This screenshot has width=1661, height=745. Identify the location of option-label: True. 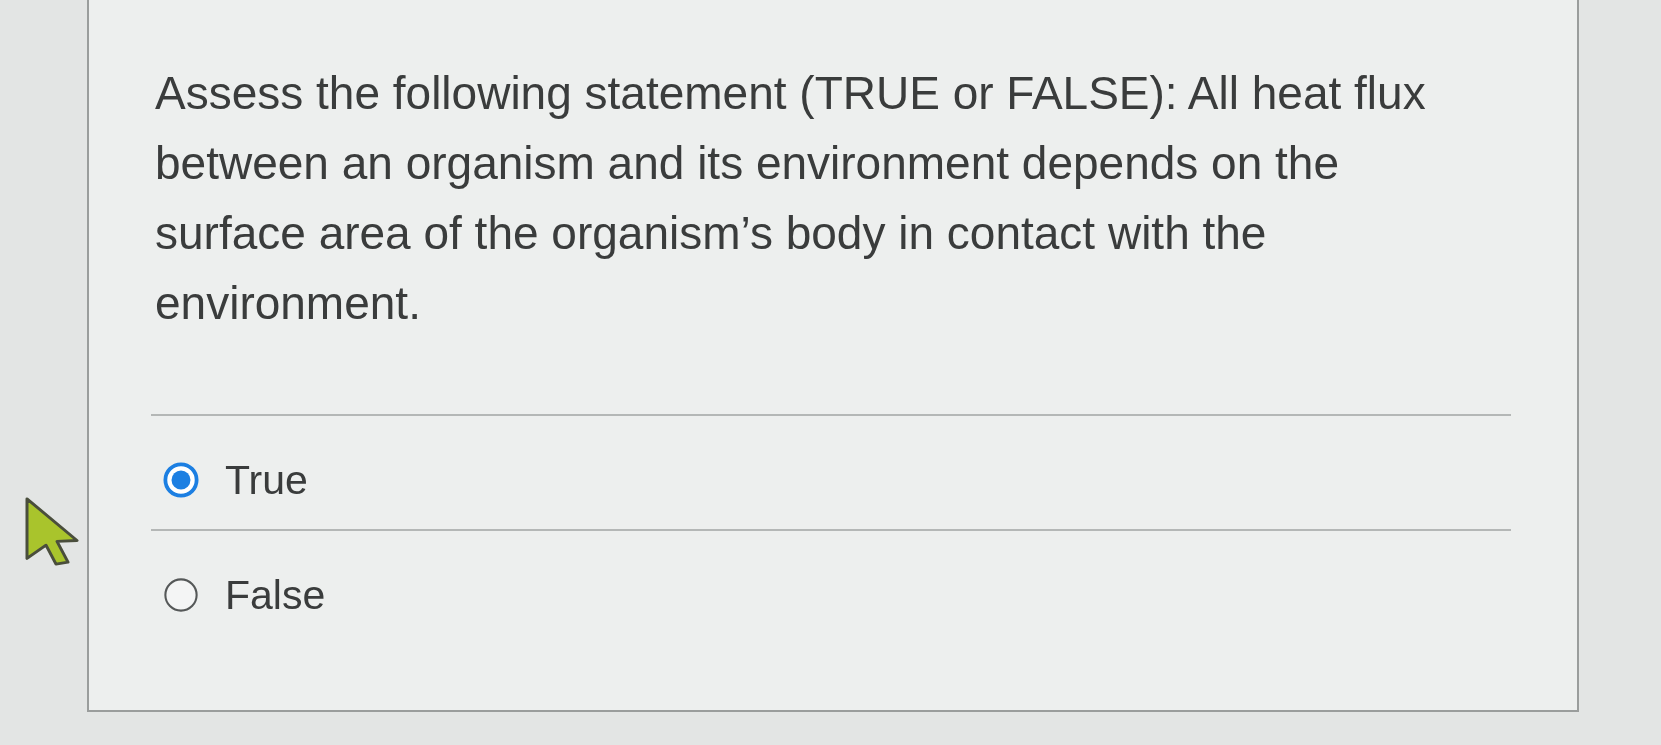
(266, 480).